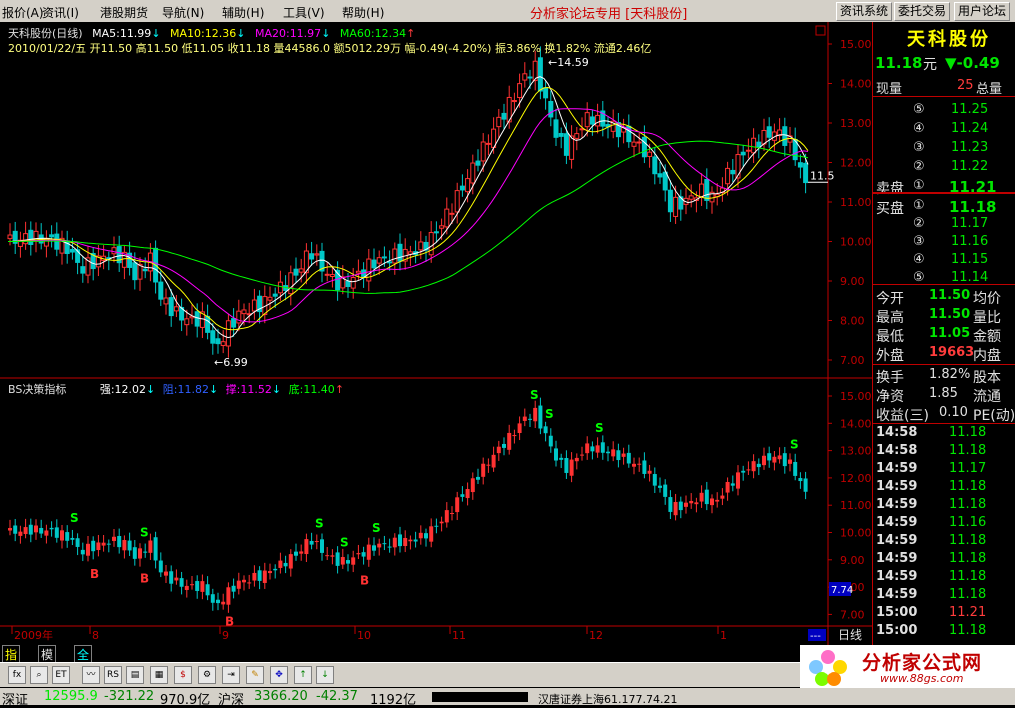  What do you see at coordinates (17, 675) in the screenshot?
I see `formula-icon: fx` at bounding box center [17, 675].